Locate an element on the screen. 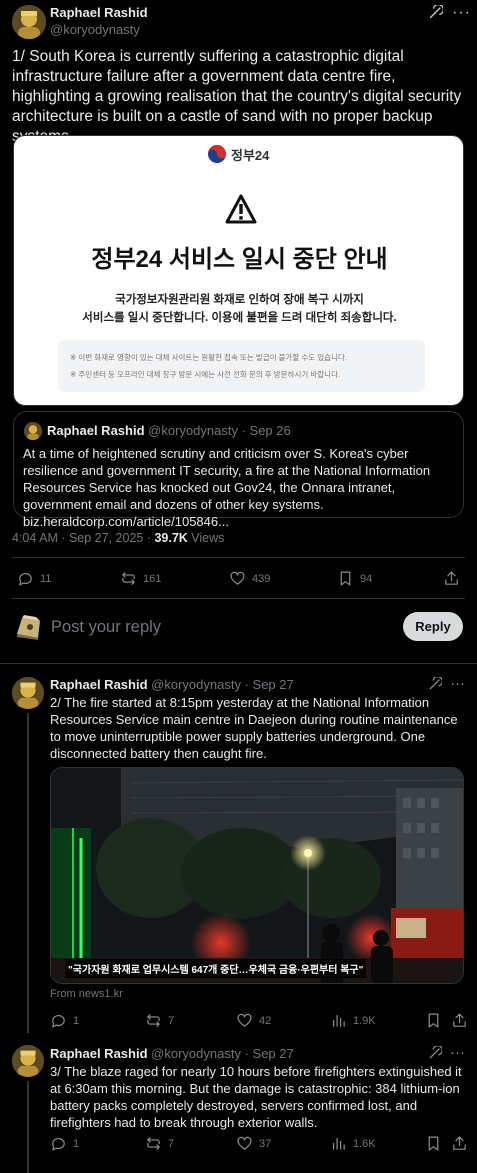 Image resolution: width=477 pixels, height=1173 pixels. image-source: From news1.kr is located at coordinates (86, 994).